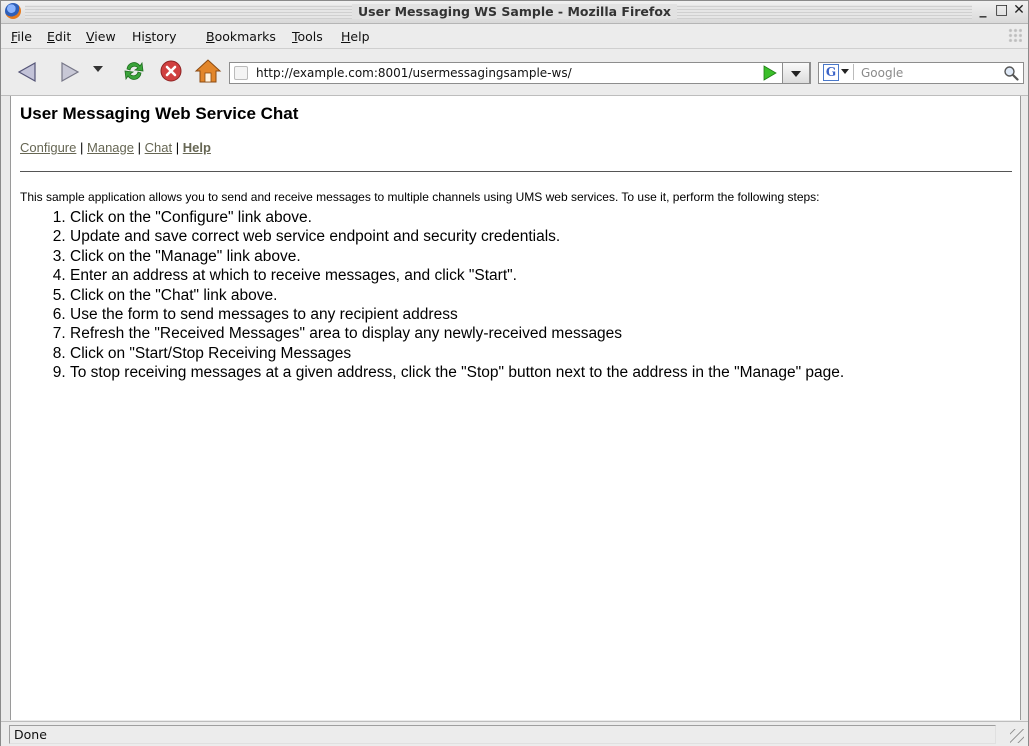 The width and height of the screenshot is (1029, 746). I want to click on chevron-down-icon, so click(845, 73).